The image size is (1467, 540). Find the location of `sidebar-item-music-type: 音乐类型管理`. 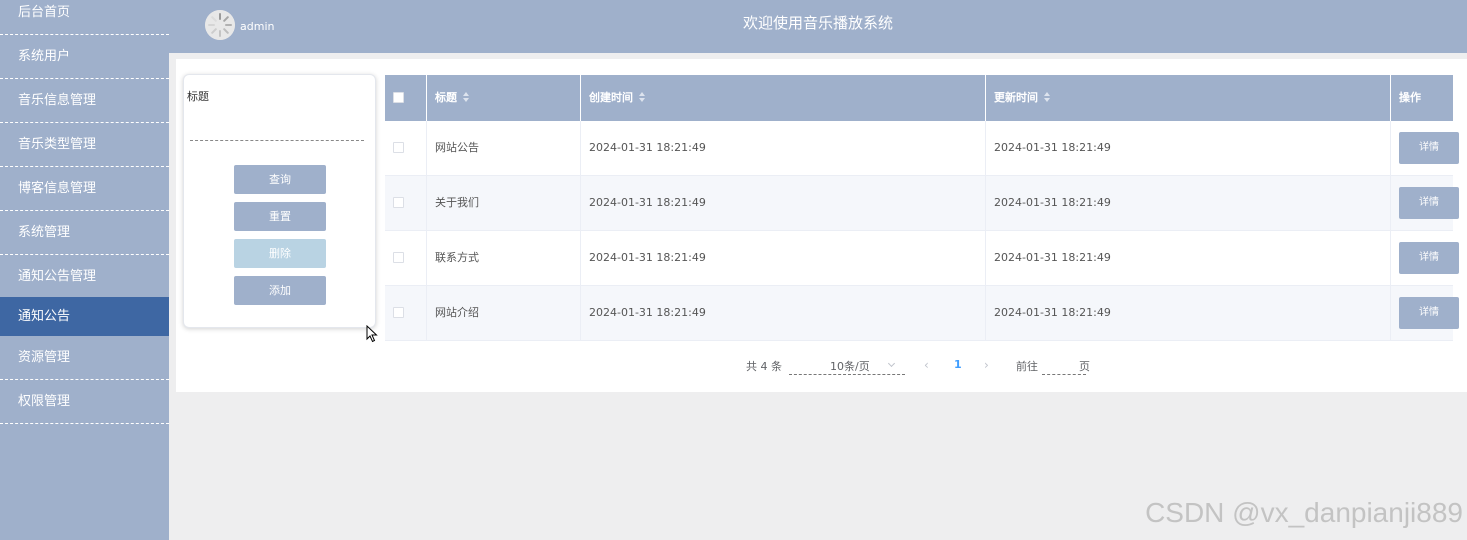

sidebar-item-music-type: 音乐类型管理 is located at coordinates (84, 145).